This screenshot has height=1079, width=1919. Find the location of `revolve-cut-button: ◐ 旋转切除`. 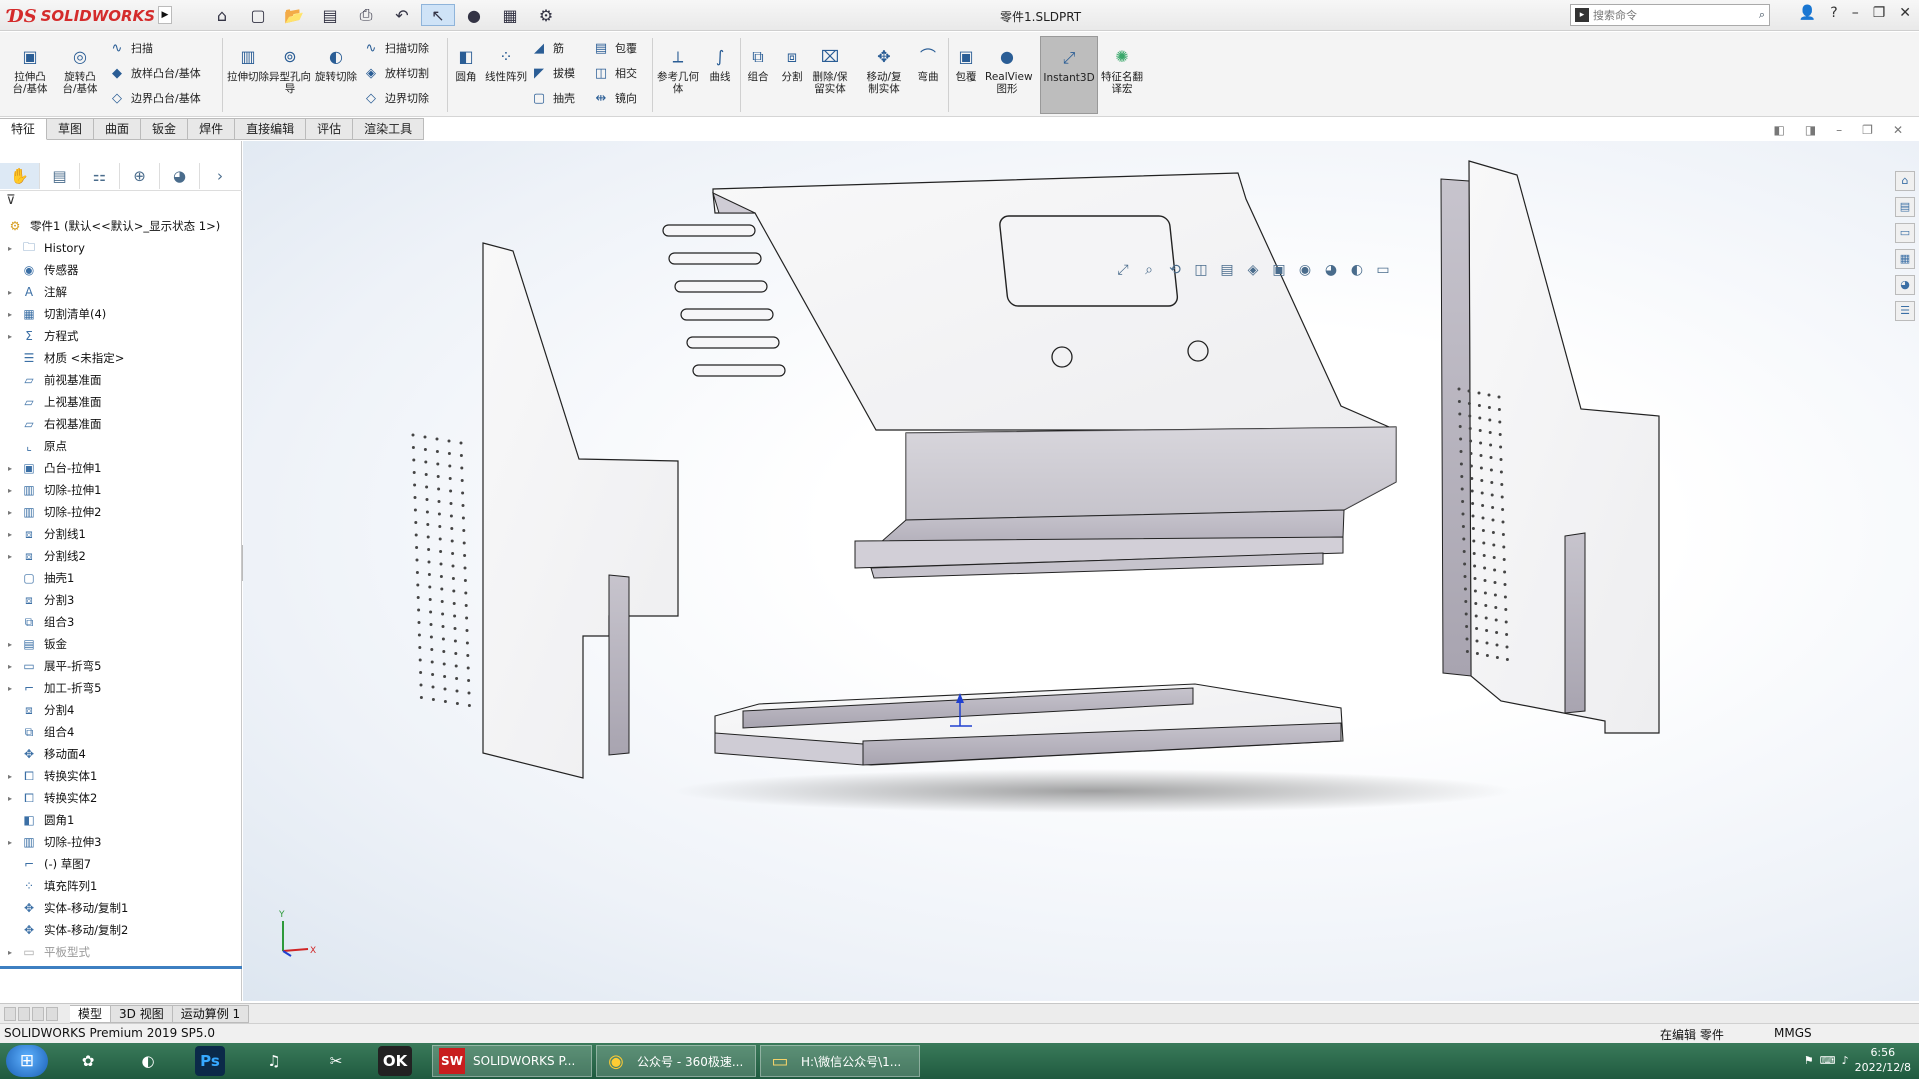

revolve-cut-button: ◐ 旋转切除 is located at coordinates (336, 65).